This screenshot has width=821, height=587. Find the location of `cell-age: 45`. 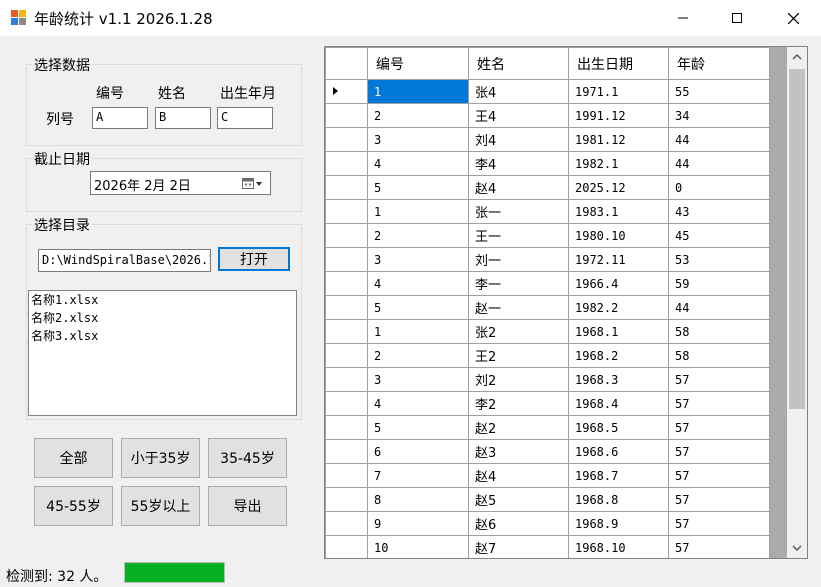

cell-age: 45 is located at coordinates (719, 235).